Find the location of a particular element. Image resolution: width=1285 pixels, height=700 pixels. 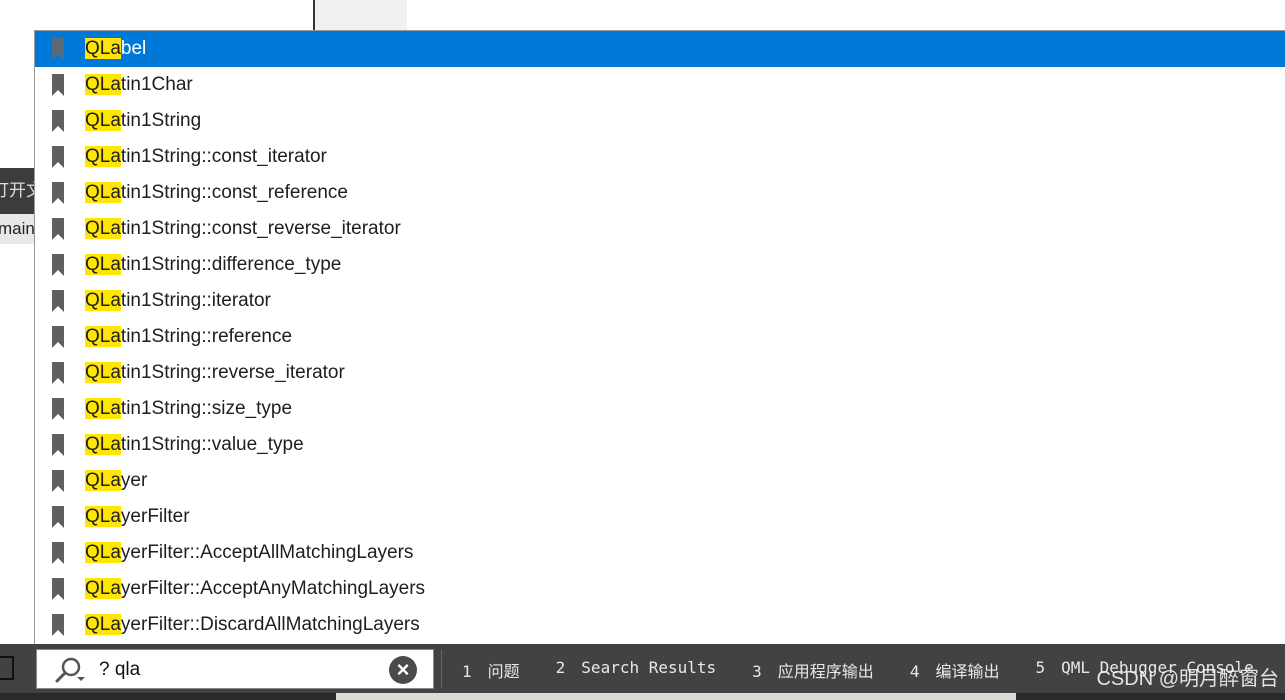

open-documents-label: 打开文 is located at coordinates (17, 190).